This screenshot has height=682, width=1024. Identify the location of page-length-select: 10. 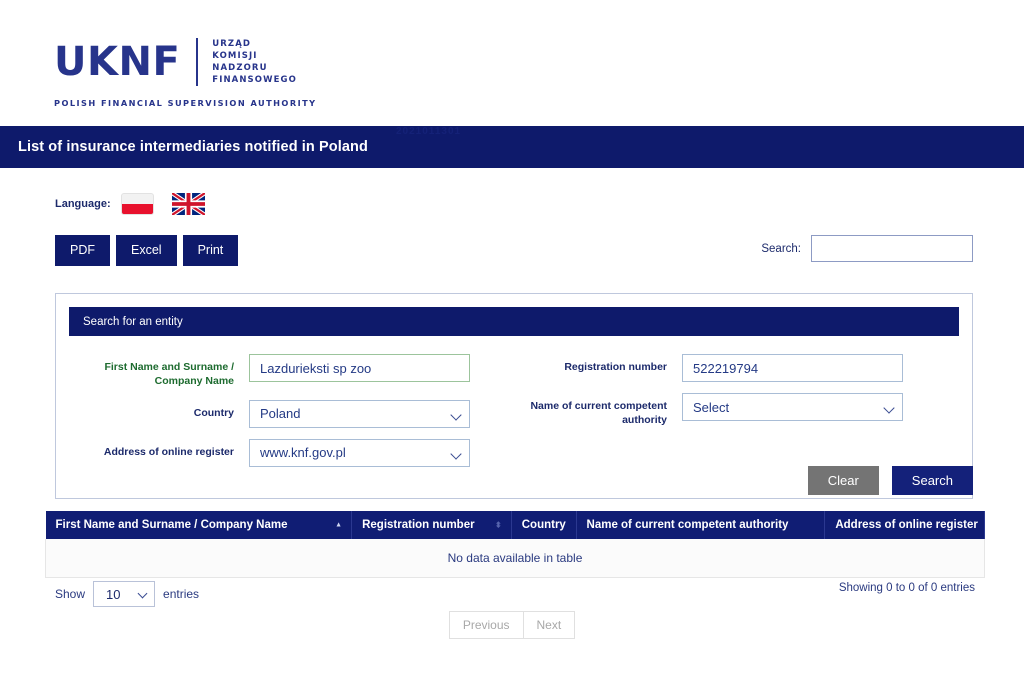
(124, 594).